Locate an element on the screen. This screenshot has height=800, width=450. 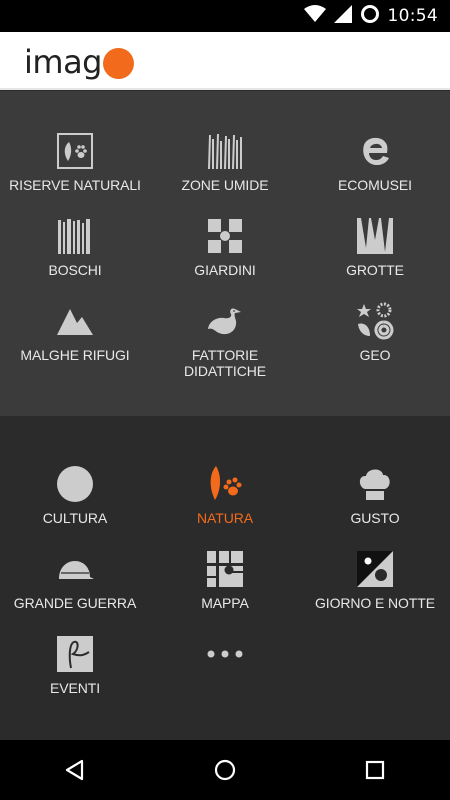
helmet-icon is located at coordinates (75, 569).